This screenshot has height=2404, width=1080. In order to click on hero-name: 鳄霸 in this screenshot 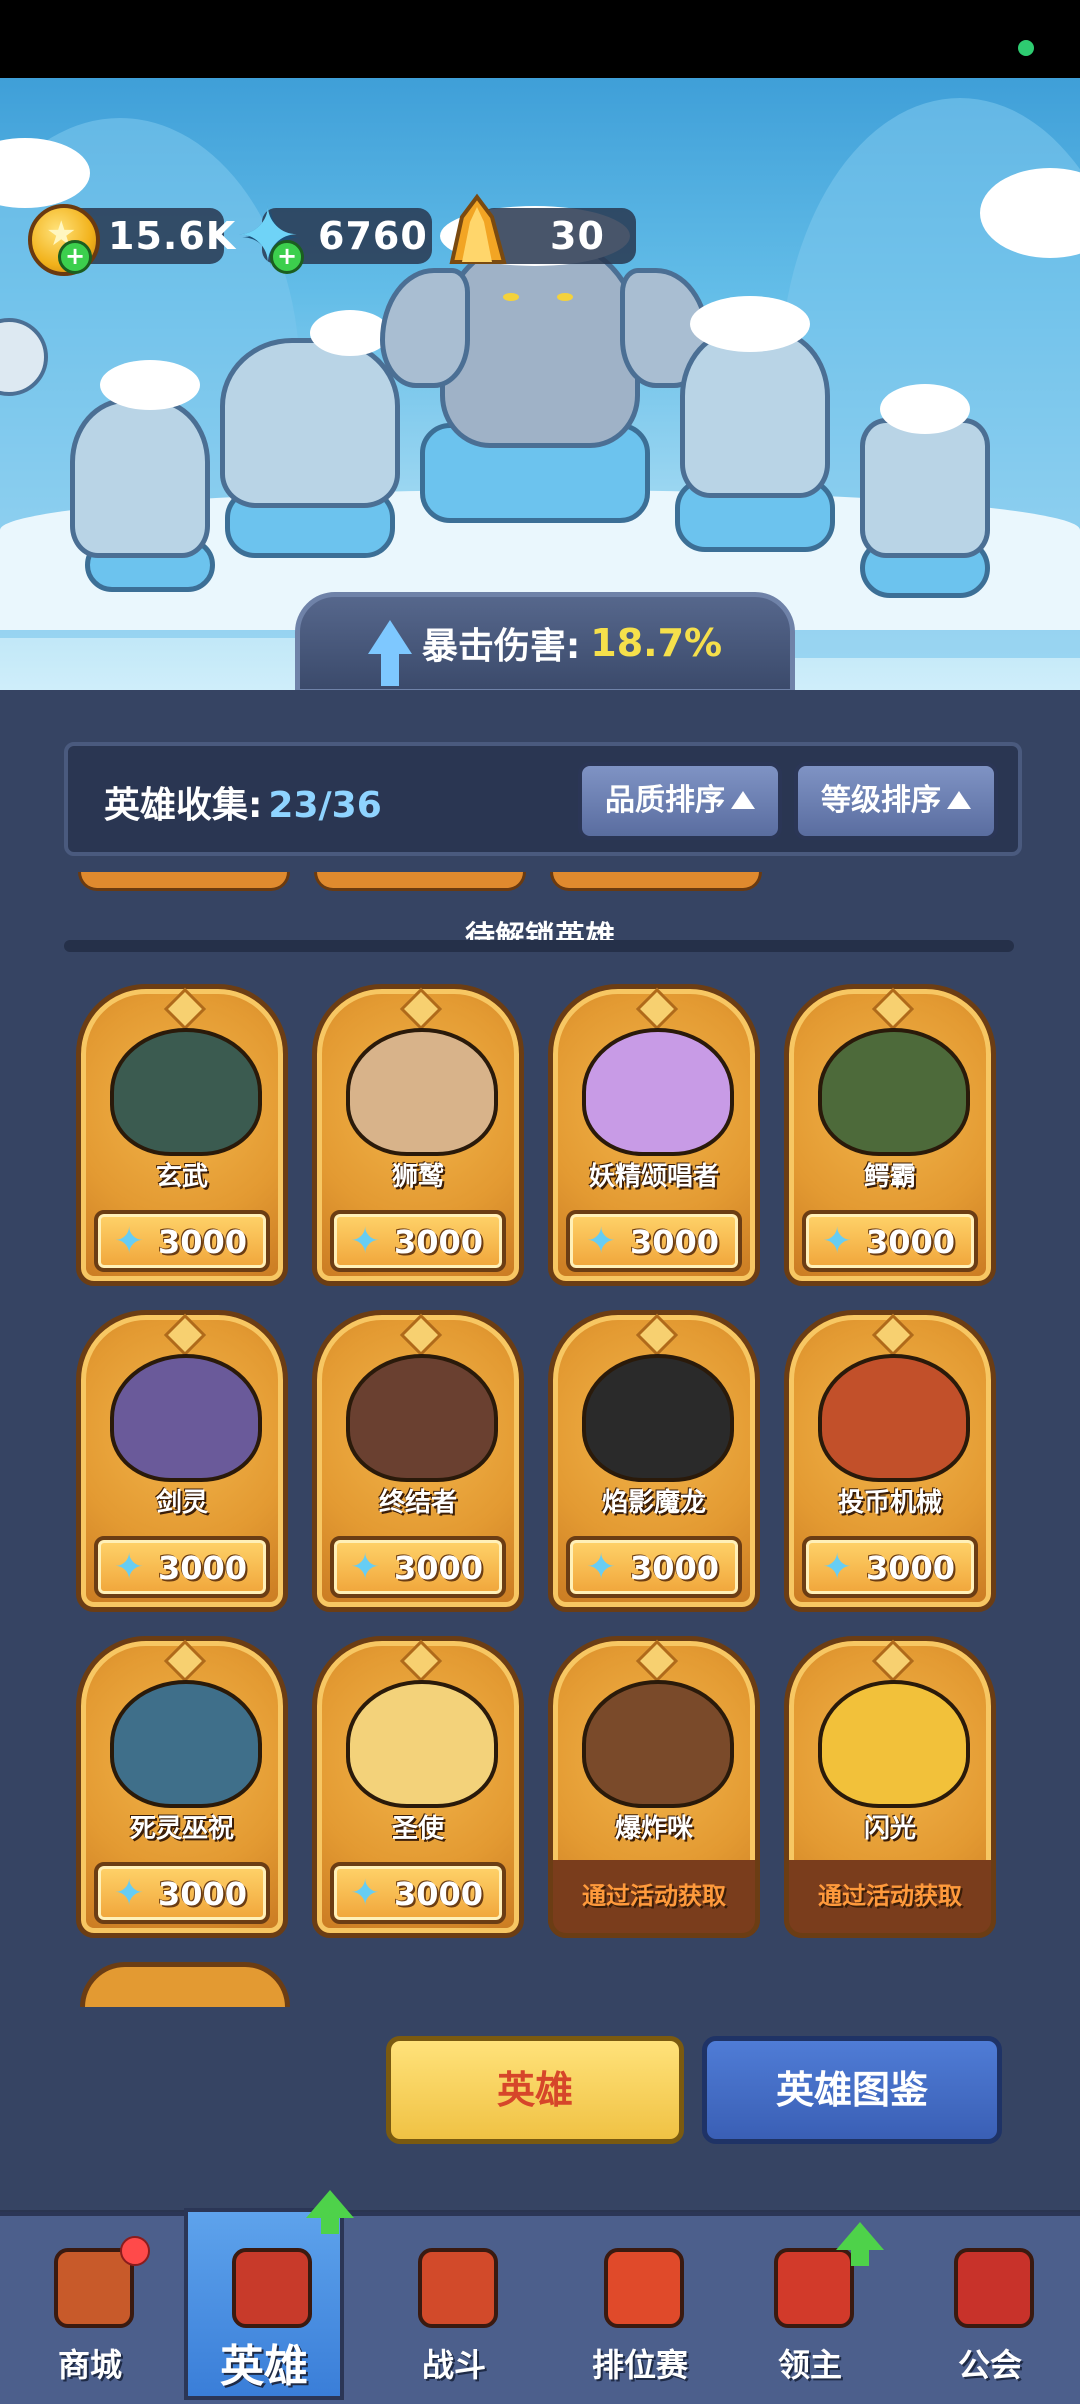, I will do `click(889, 1177)`.